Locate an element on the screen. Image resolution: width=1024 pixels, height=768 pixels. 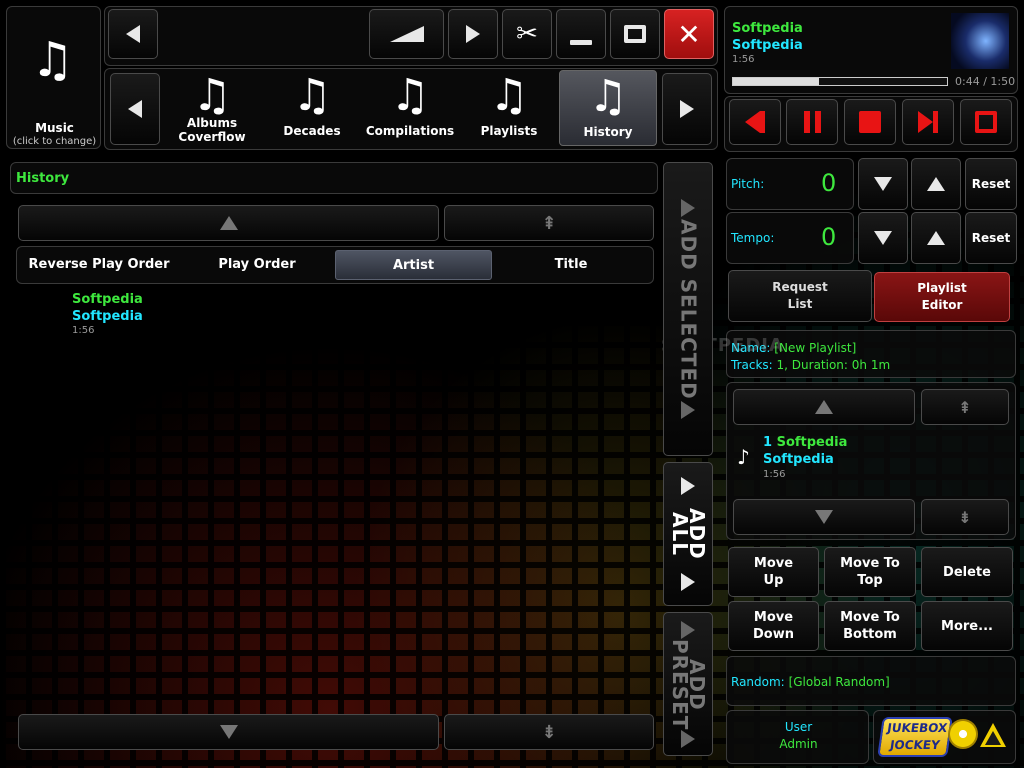
add-preset-label: ADD PRESET is located at coordinates (688, 685).